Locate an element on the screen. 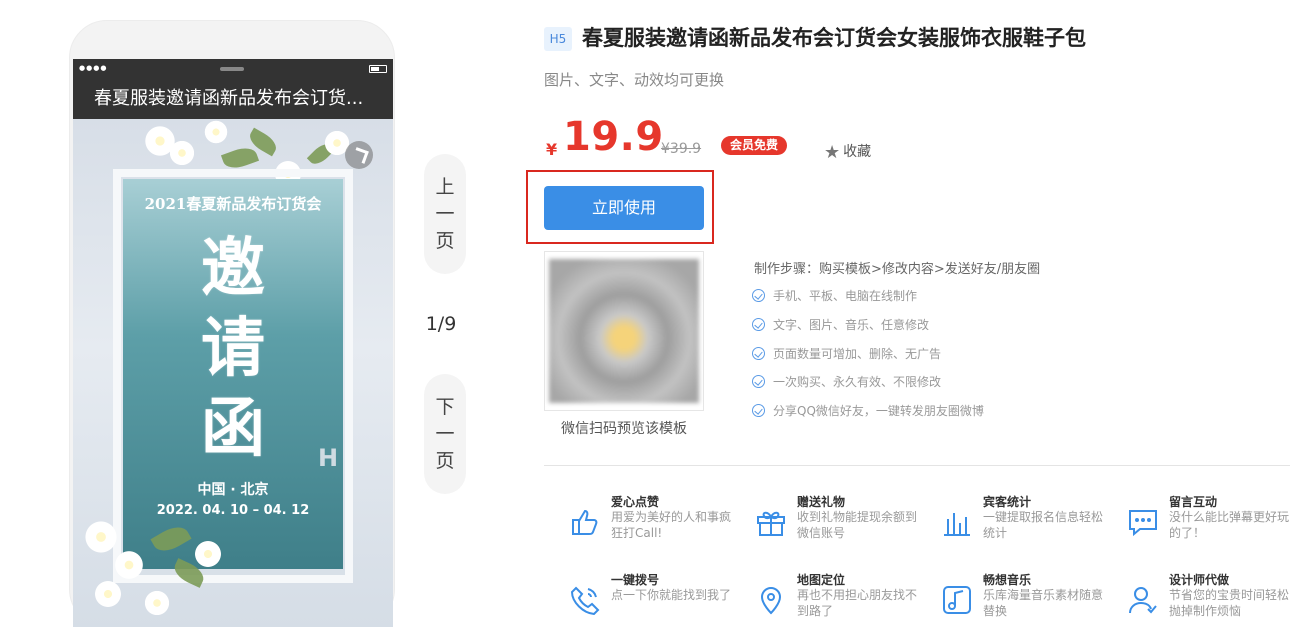  next-label-1: 下 is located at coordinates (445, 407).